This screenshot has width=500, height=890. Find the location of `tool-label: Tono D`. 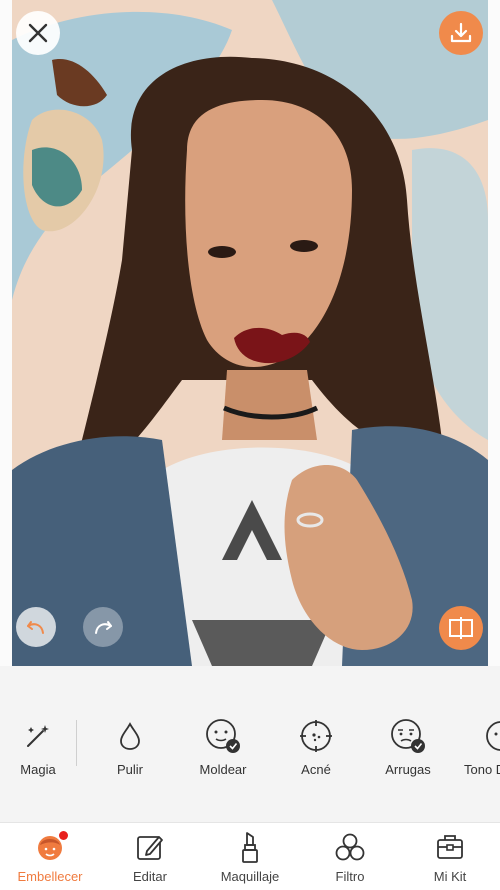

tool-label: Tono D is located at coordinates (482, 769).